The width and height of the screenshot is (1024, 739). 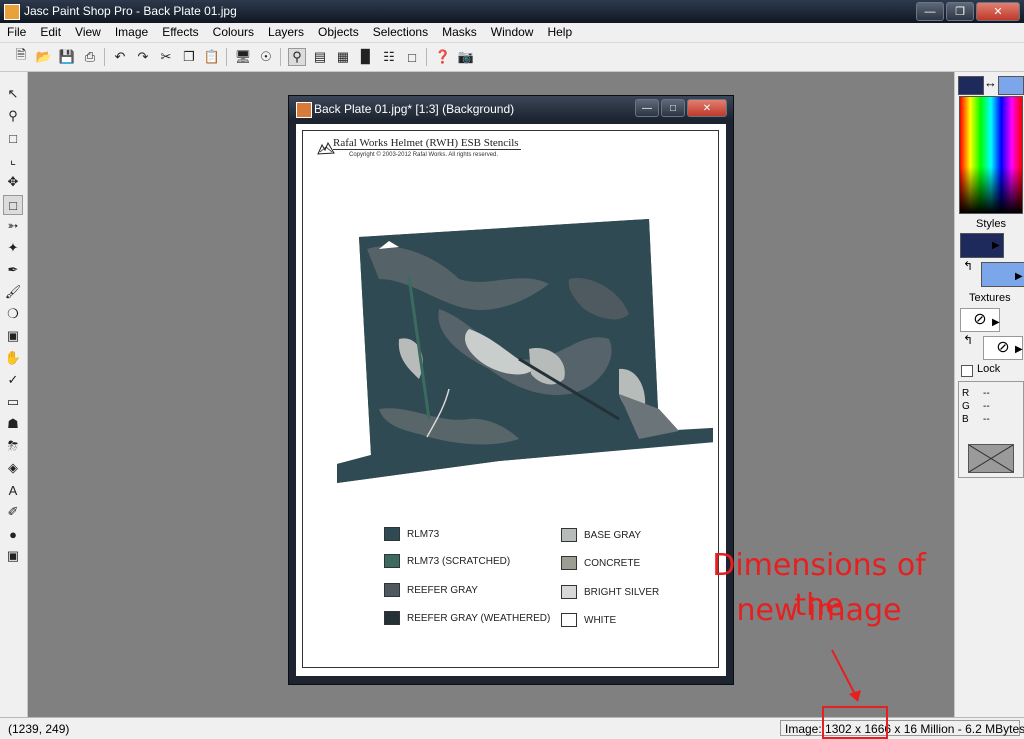 What do you see at coordinates (13, 512) in the screenshot?
I see `draw-icon: ✐` at bounding box center [13, 512].